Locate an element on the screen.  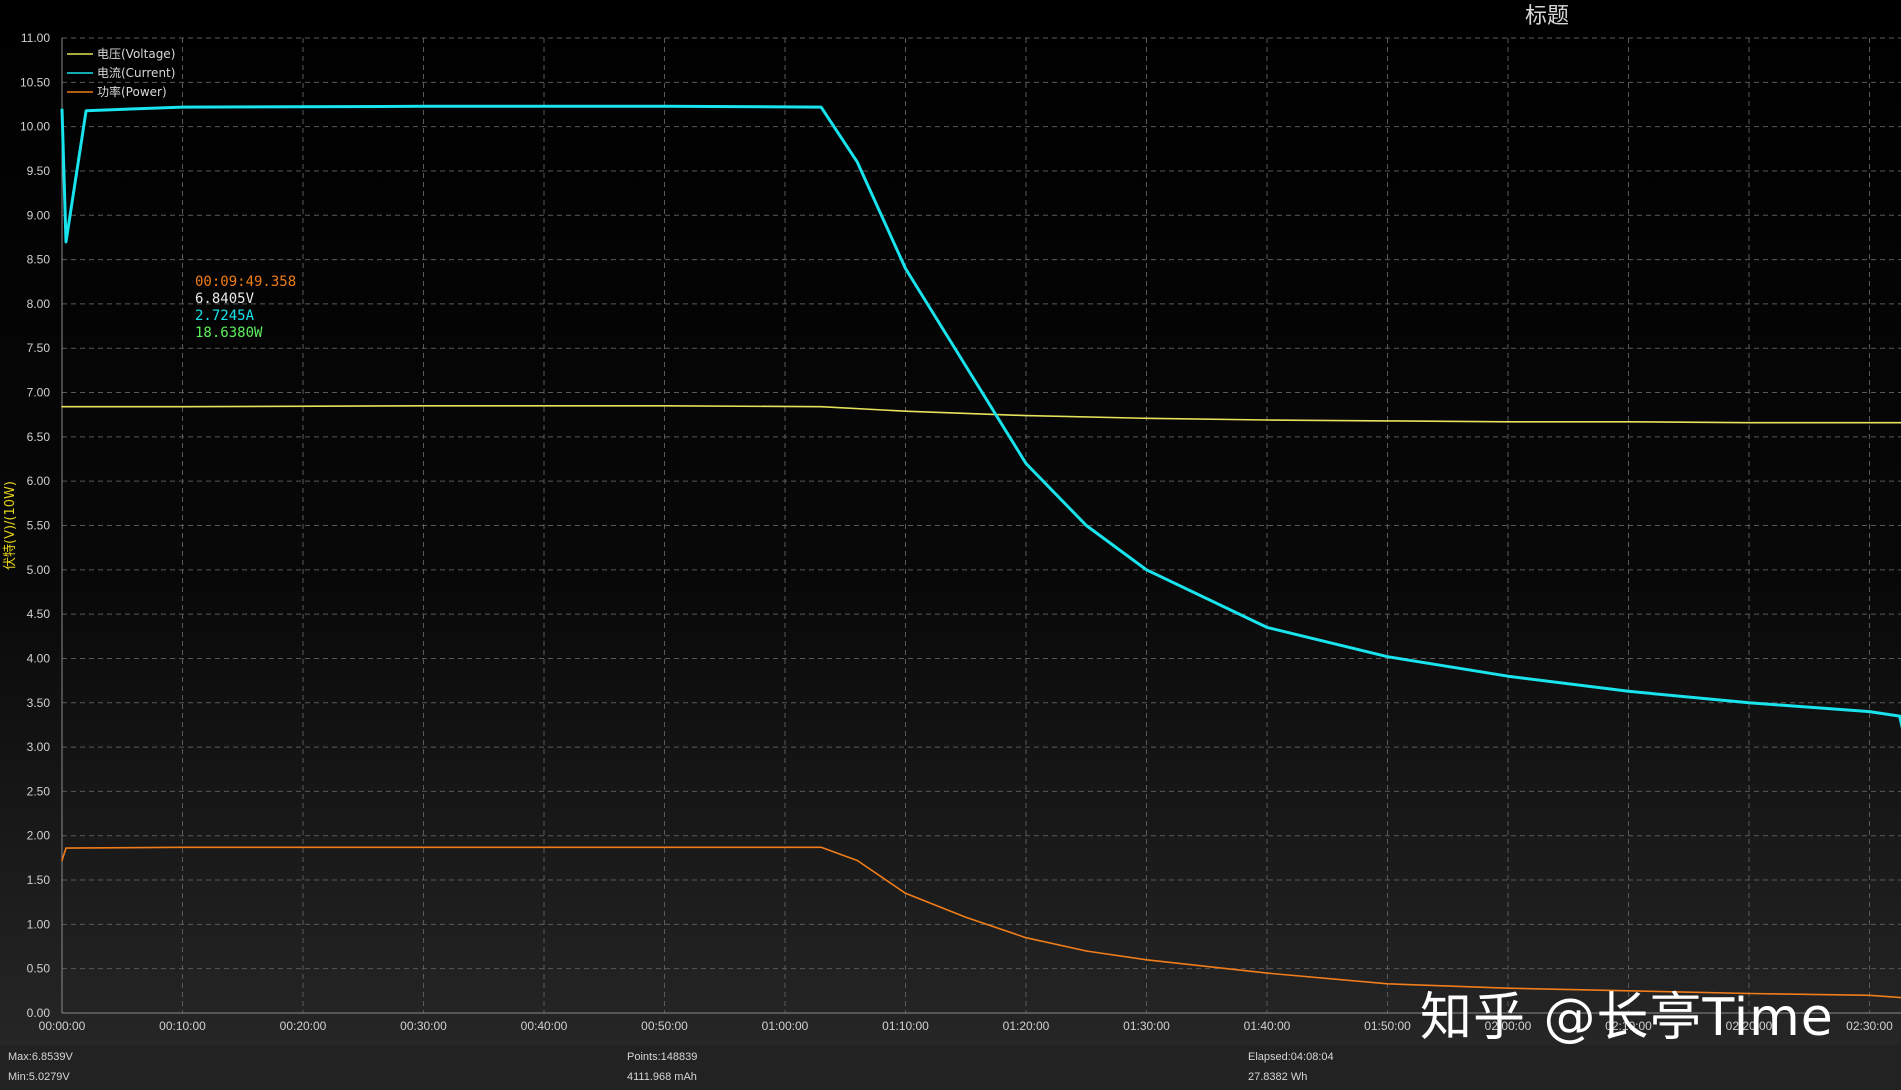
stat-max: Max:6.8539V is located at coordinates (40, 1057).